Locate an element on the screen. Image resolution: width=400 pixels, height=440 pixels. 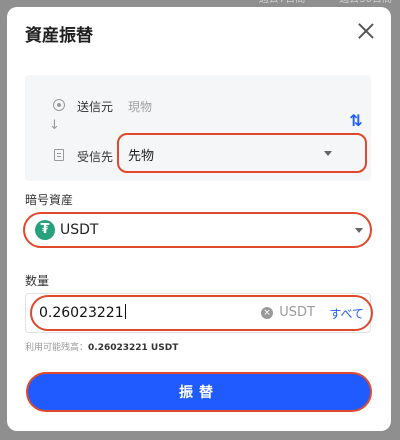
asset-value: USDT is located at coordinates (79, 230).